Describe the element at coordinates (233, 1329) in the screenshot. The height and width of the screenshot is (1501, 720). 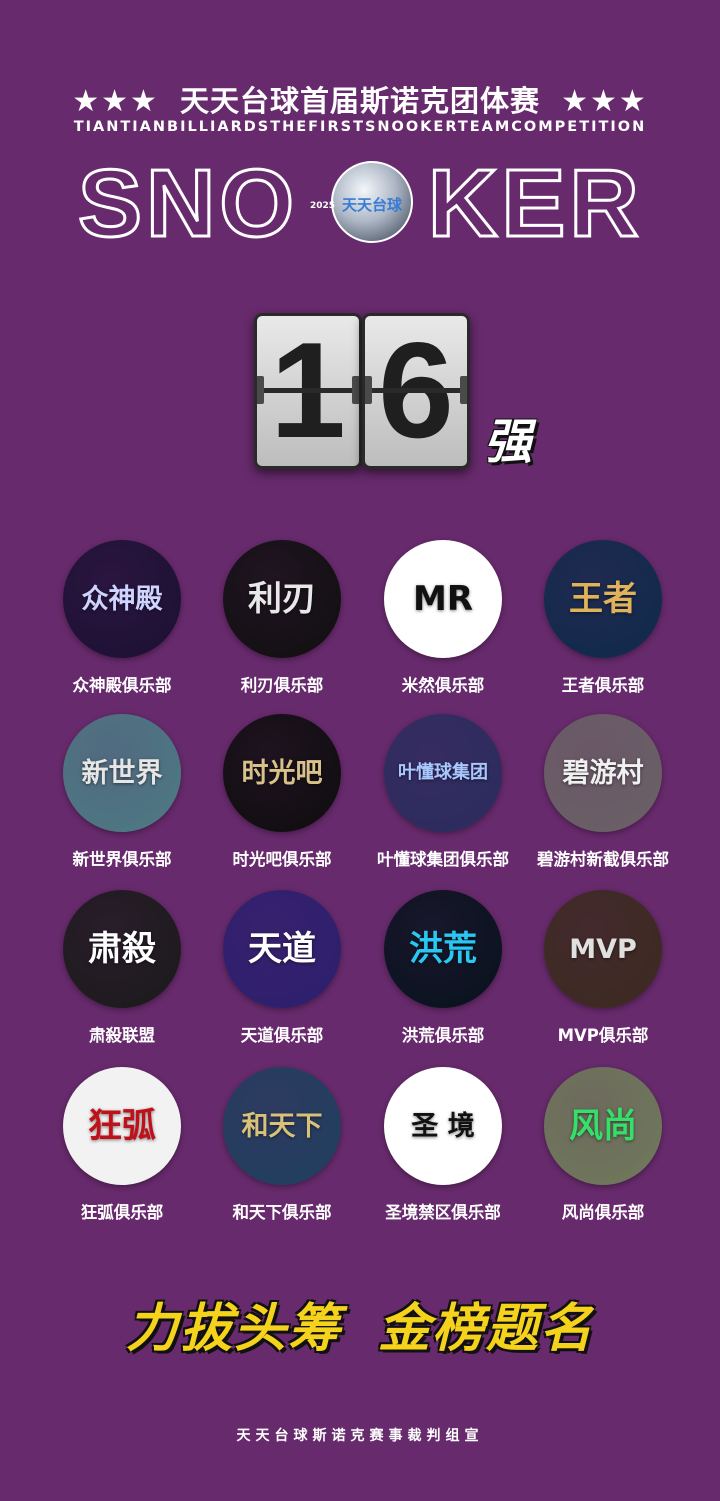
I see `slogan-part-1: 力拔头筹` at that location.